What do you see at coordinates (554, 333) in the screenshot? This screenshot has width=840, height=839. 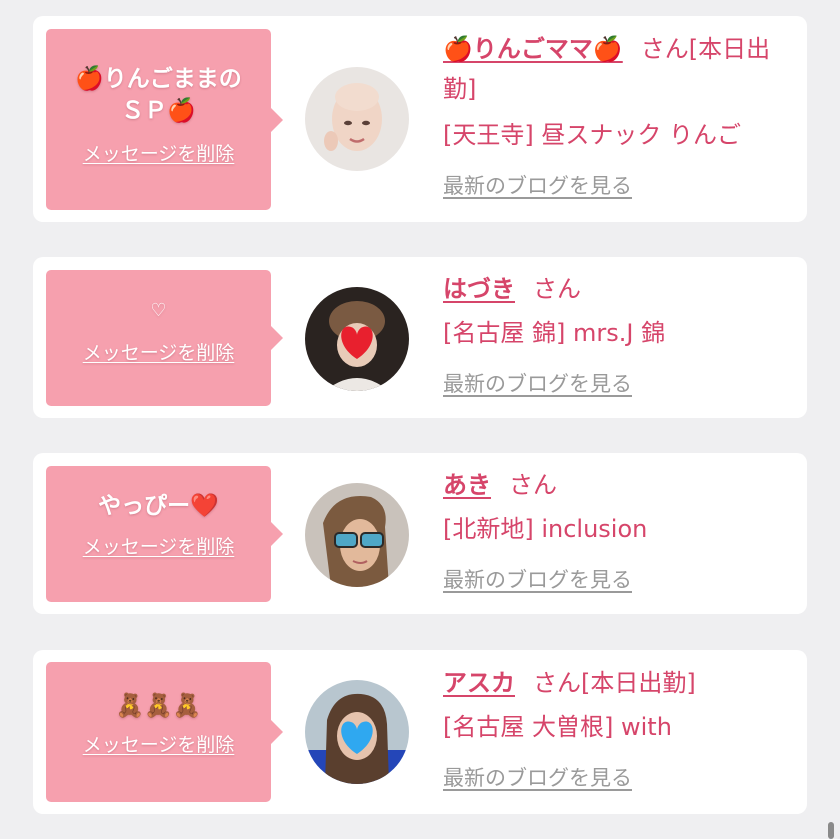 I see `shop-label: [名古屋 錦] mrs.J 錦` at bounding box center [554, 333].